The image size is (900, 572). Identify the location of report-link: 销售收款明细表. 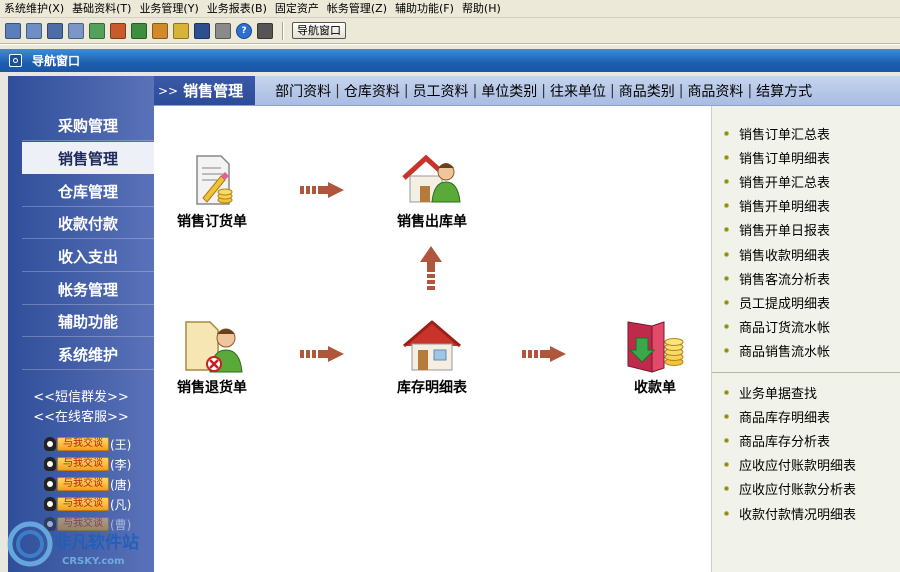
(806, 254).